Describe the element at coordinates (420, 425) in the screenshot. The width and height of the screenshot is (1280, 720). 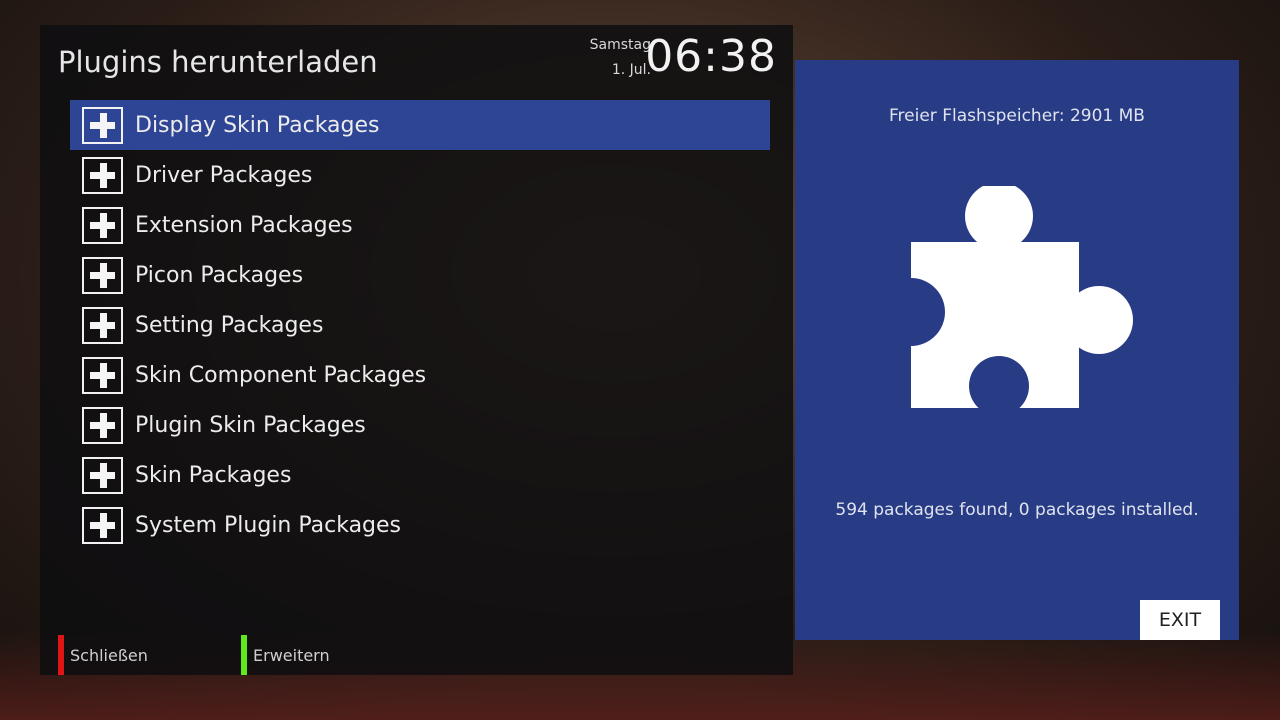
I see `list-item-plugin-skin-packages: Plugin Skin Packages` at that location.